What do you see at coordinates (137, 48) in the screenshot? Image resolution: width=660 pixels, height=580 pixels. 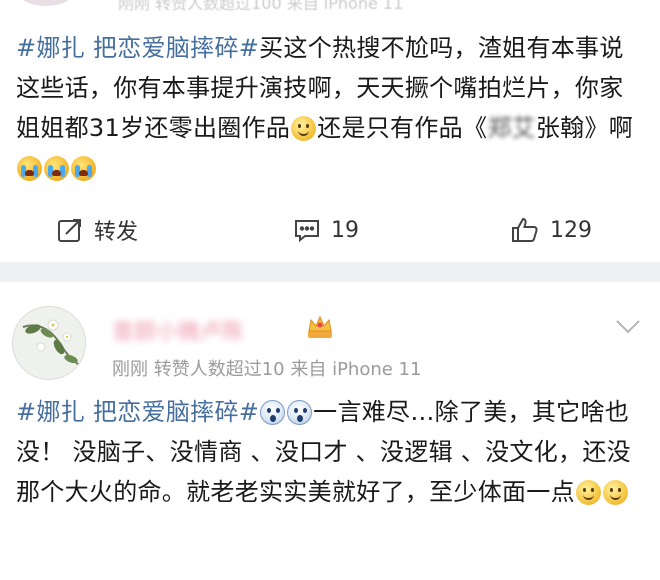 I see `post-1-hashtag: #娜扎 把恋爱脑摔碎#` at bounding box center [137, 48].